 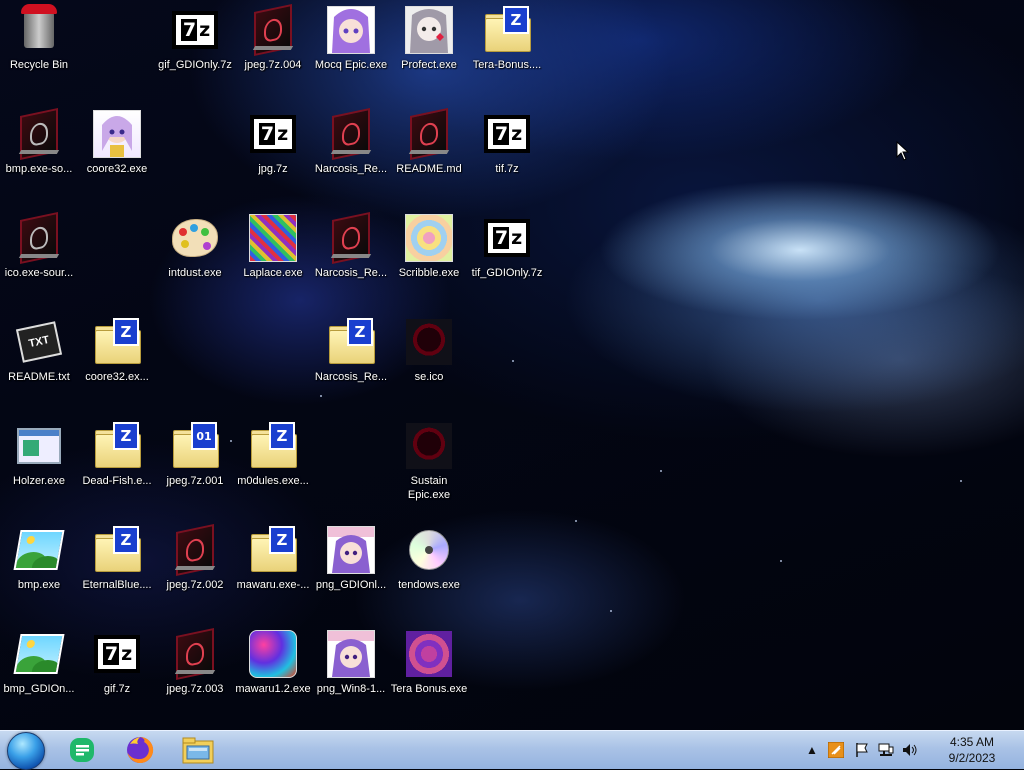 What do you see at coordinates (836, 750) in the screenshot?
I see `app-tray-icon` at bounding box center [836, 750].